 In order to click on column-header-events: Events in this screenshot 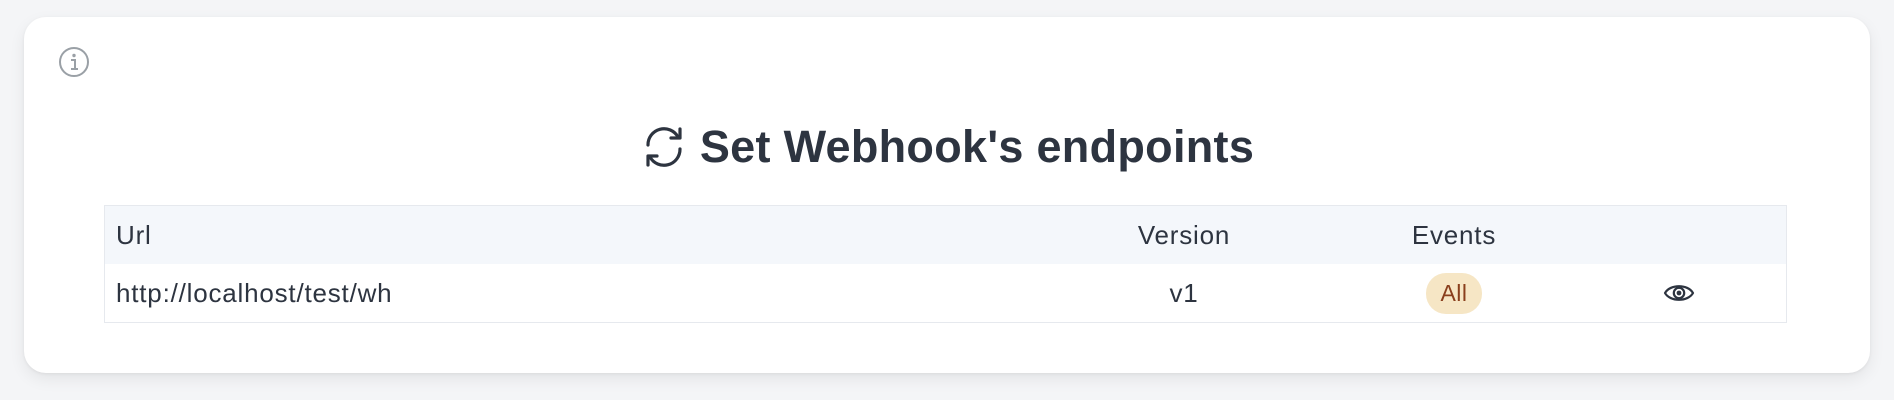, I will do `click(1454, 234)`.